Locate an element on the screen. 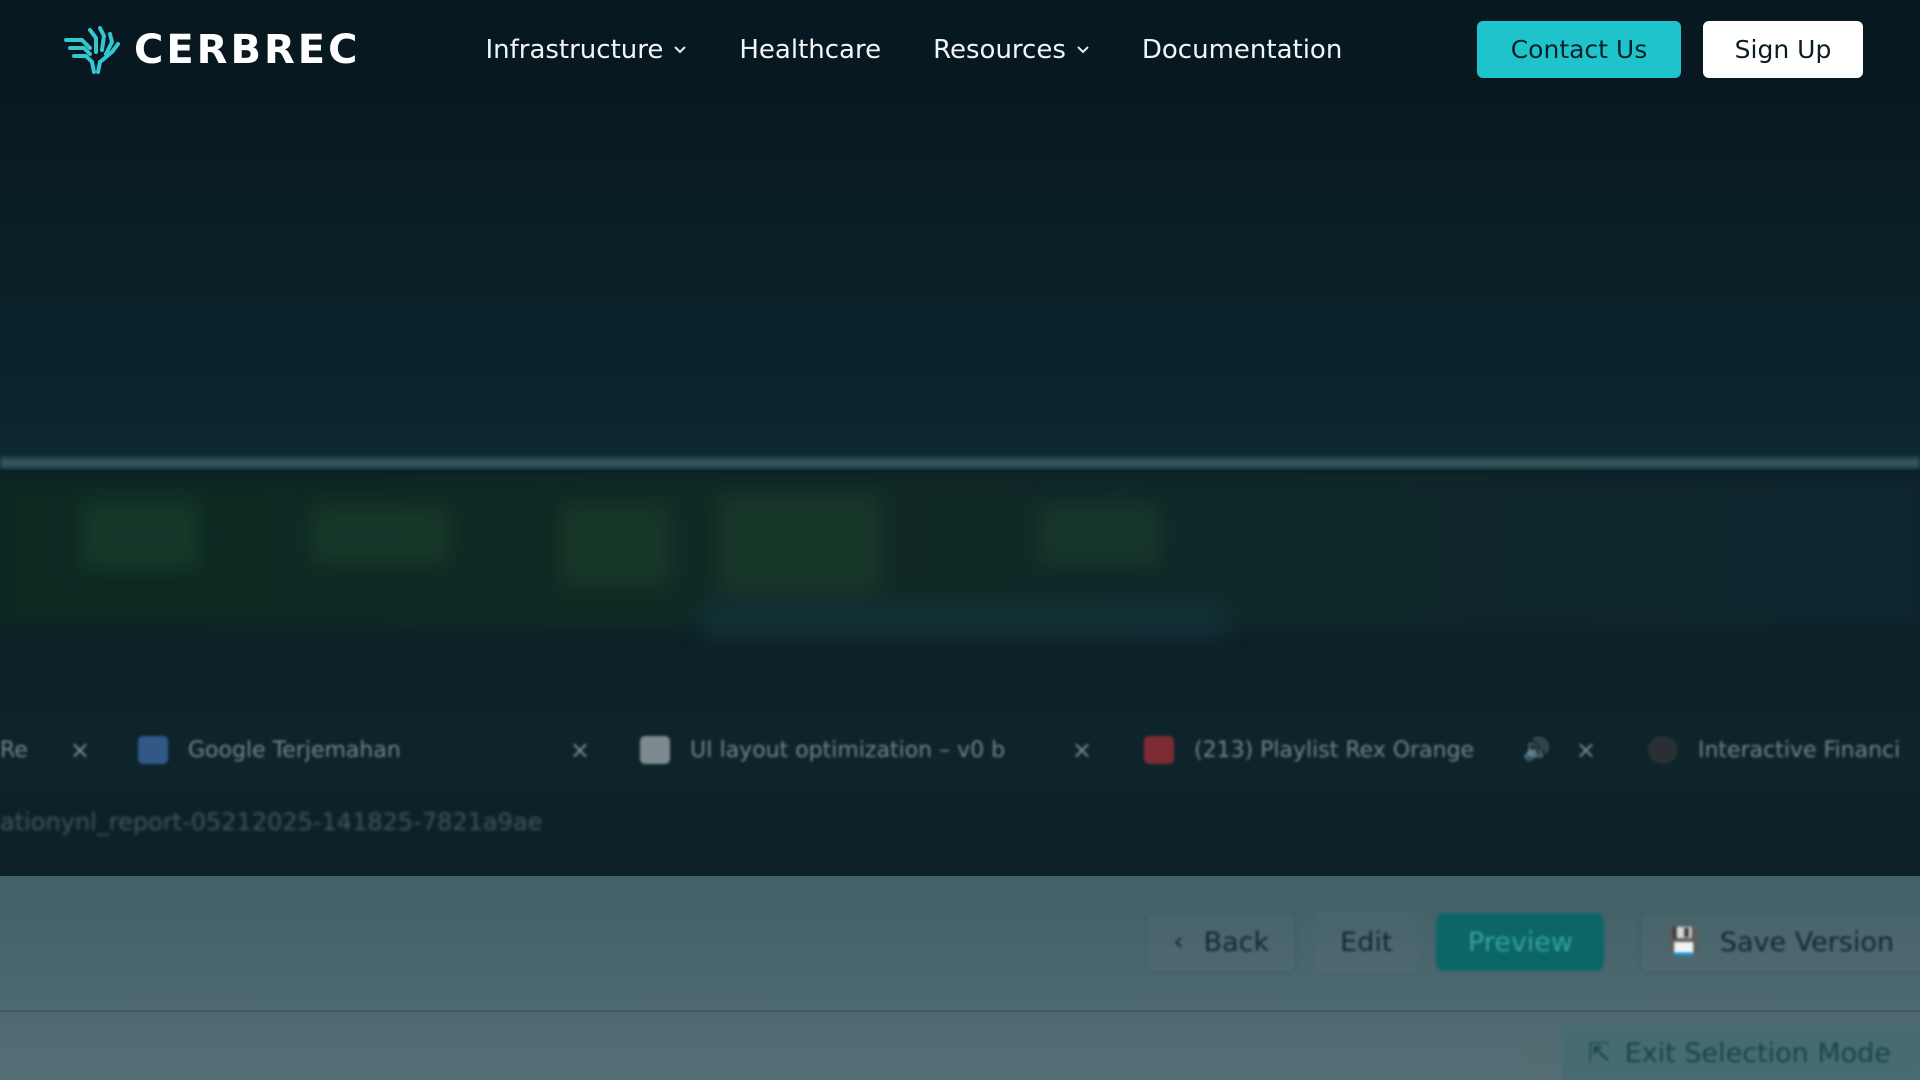  nav-item-resources: Resources is located at coordinates (1011, 50).